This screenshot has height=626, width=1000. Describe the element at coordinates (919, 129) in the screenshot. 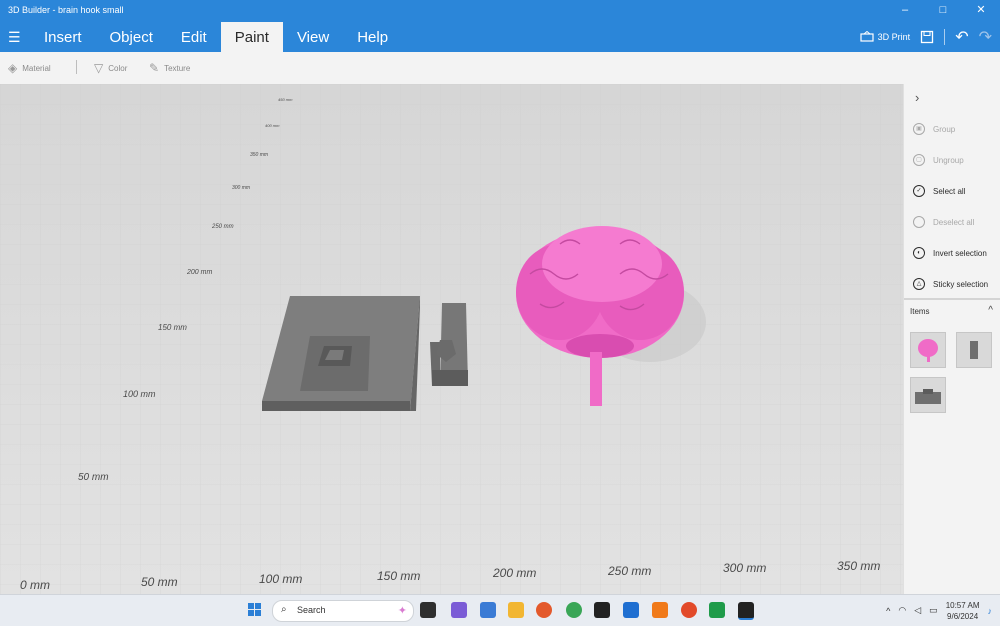

I see `group-icon: ▣` at that location.